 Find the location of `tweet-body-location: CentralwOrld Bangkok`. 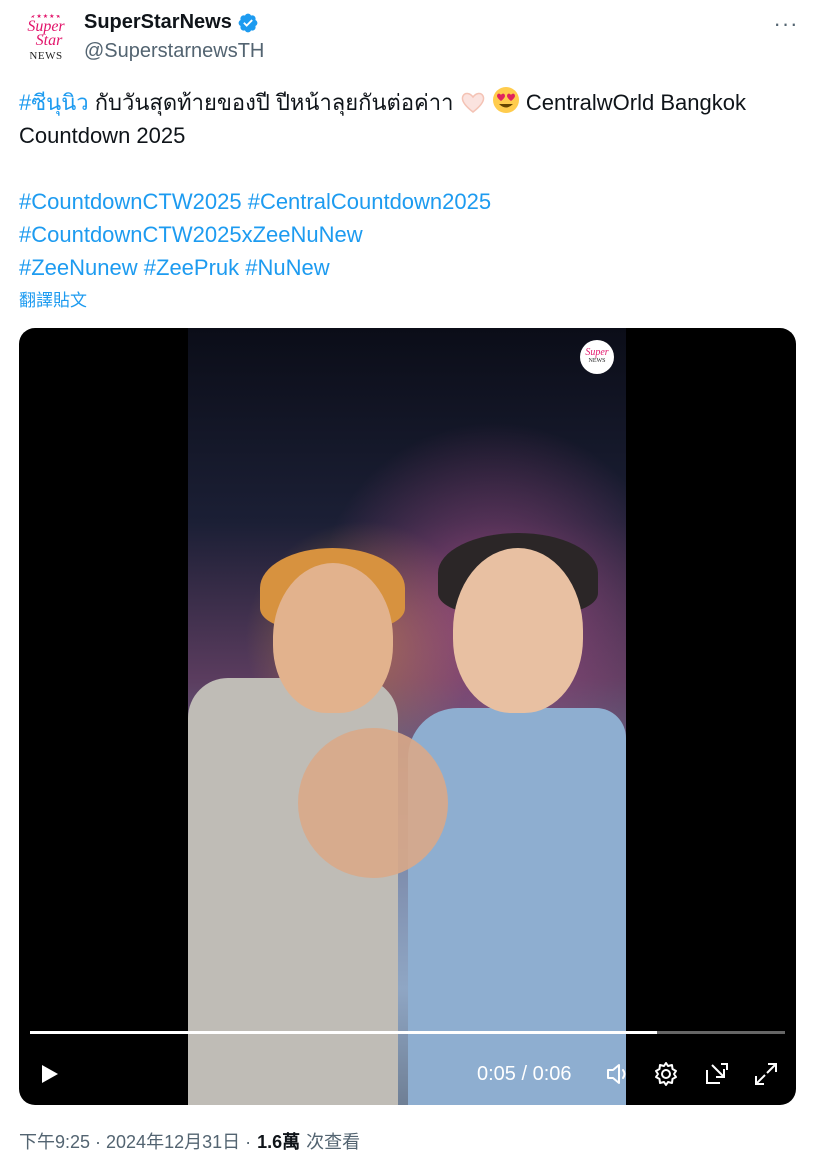

tweet-body-location: CentralwOrld Bangkok is located at coordinates (635, 102).